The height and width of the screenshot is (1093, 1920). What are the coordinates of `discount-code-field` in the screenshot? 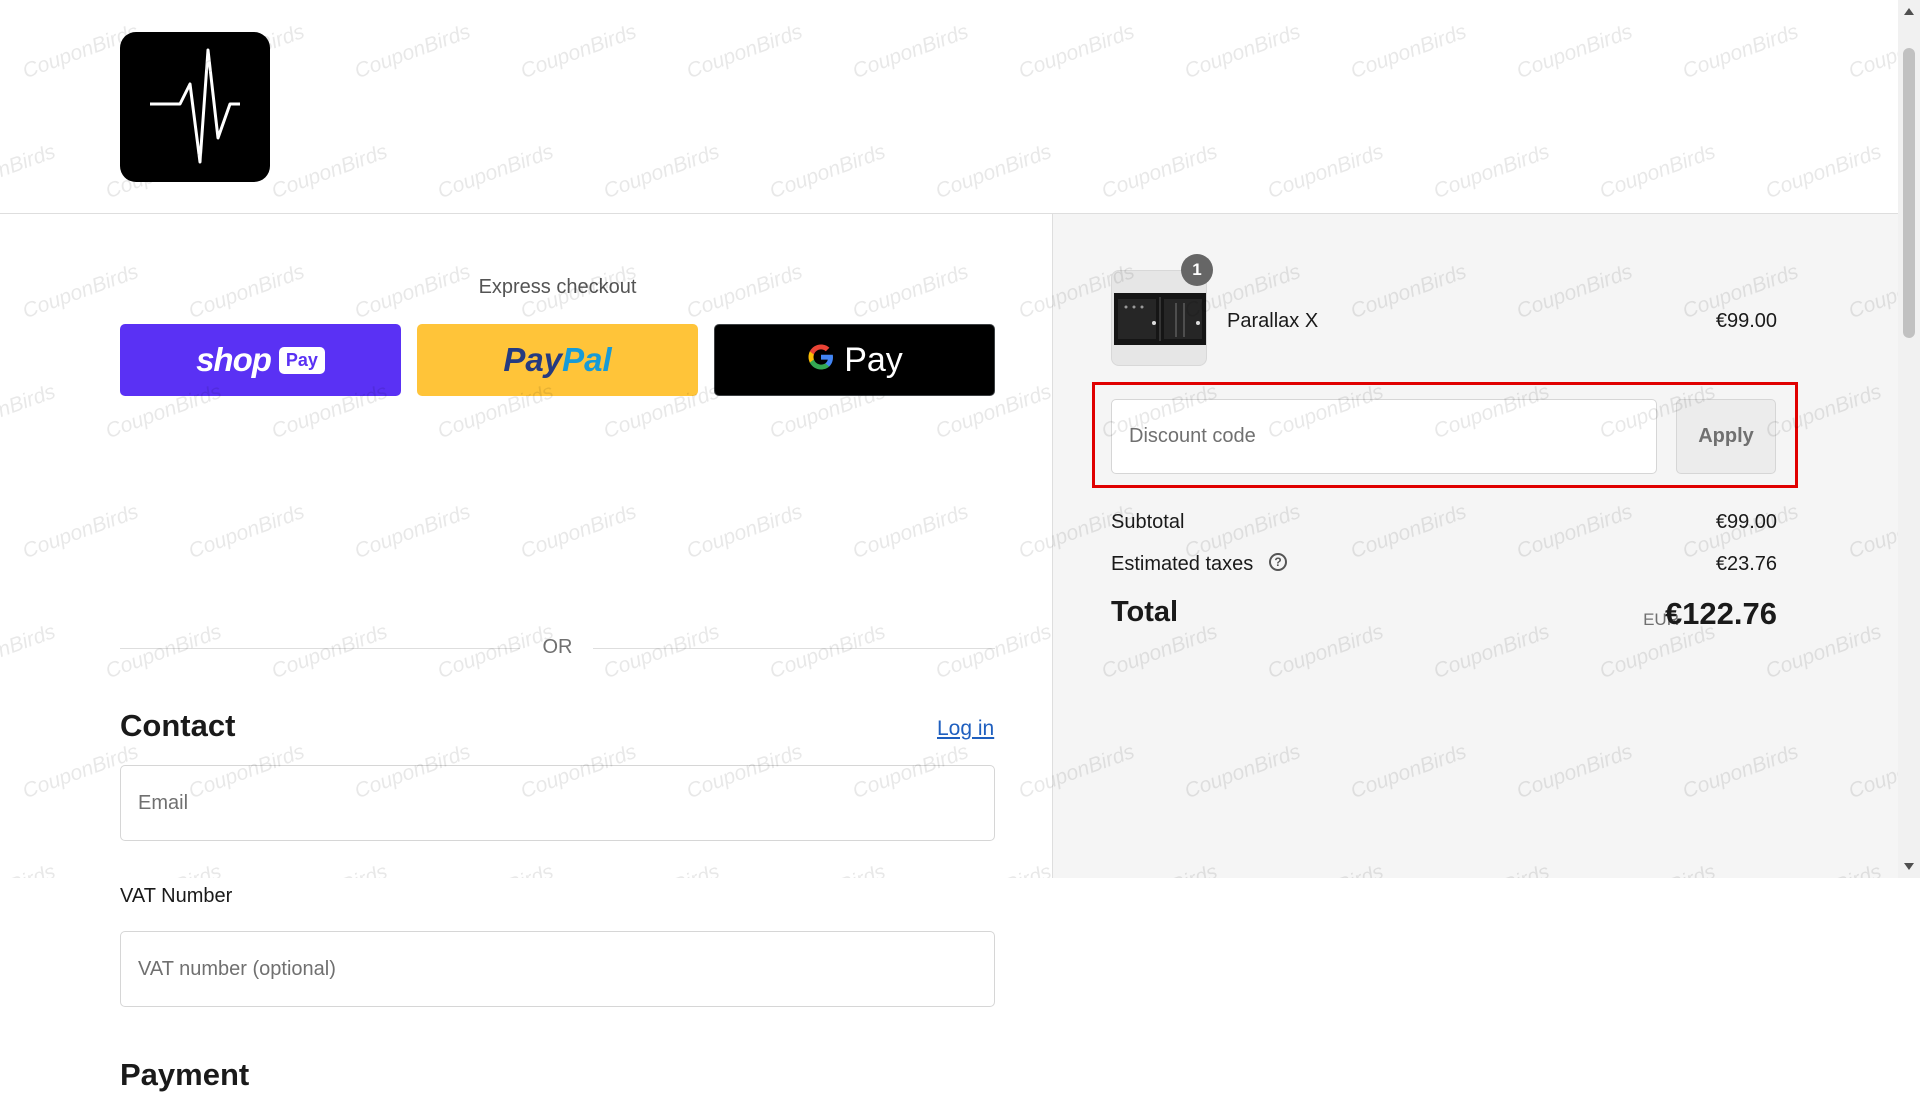 It's located at (1384, 436).